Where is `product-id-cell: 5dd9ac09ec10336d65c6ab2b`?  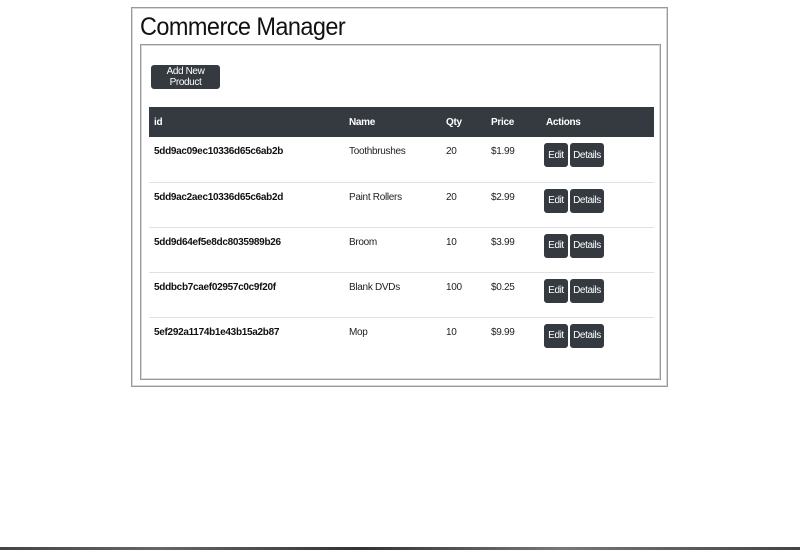
product-id-cell: 5dd9ac09ec10336d65c6ab2b is located at coordinates (219, 151).